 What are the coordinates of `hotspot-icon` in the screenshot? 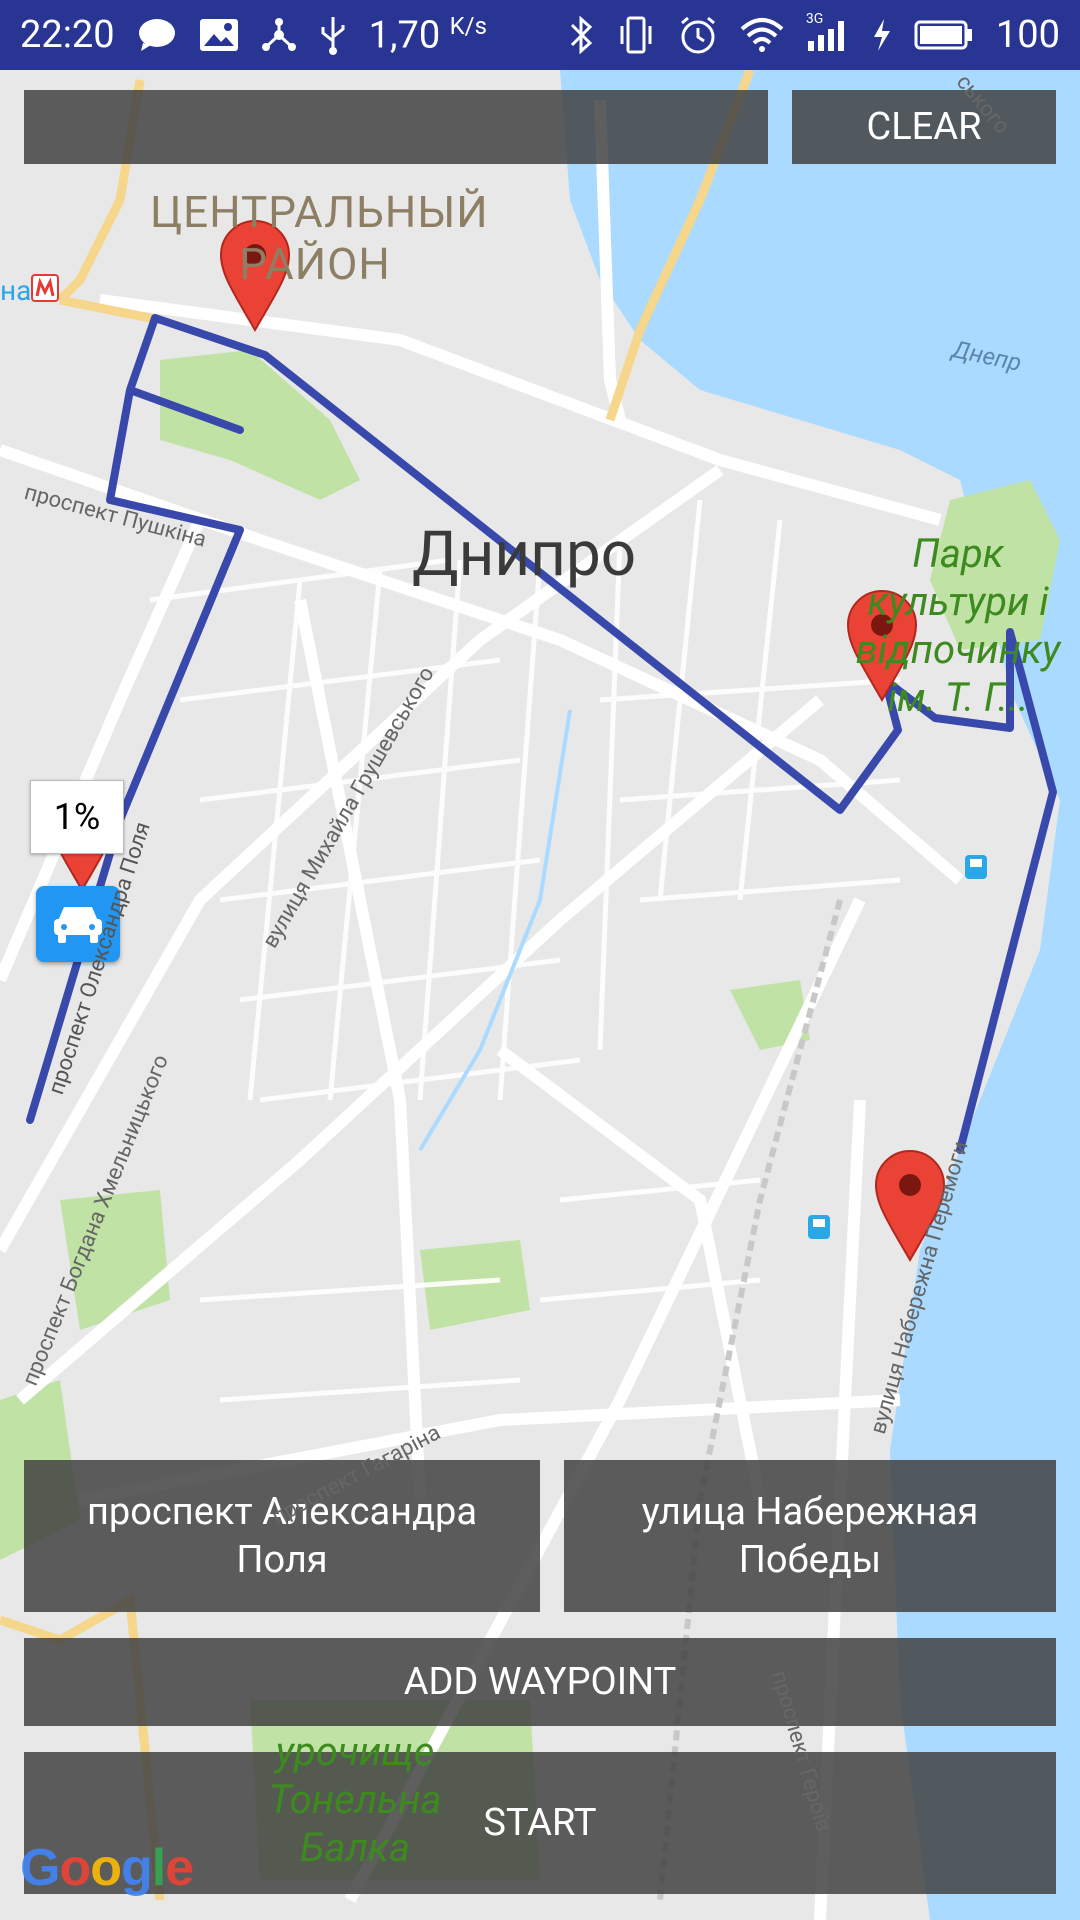 It's located at (279, 35).